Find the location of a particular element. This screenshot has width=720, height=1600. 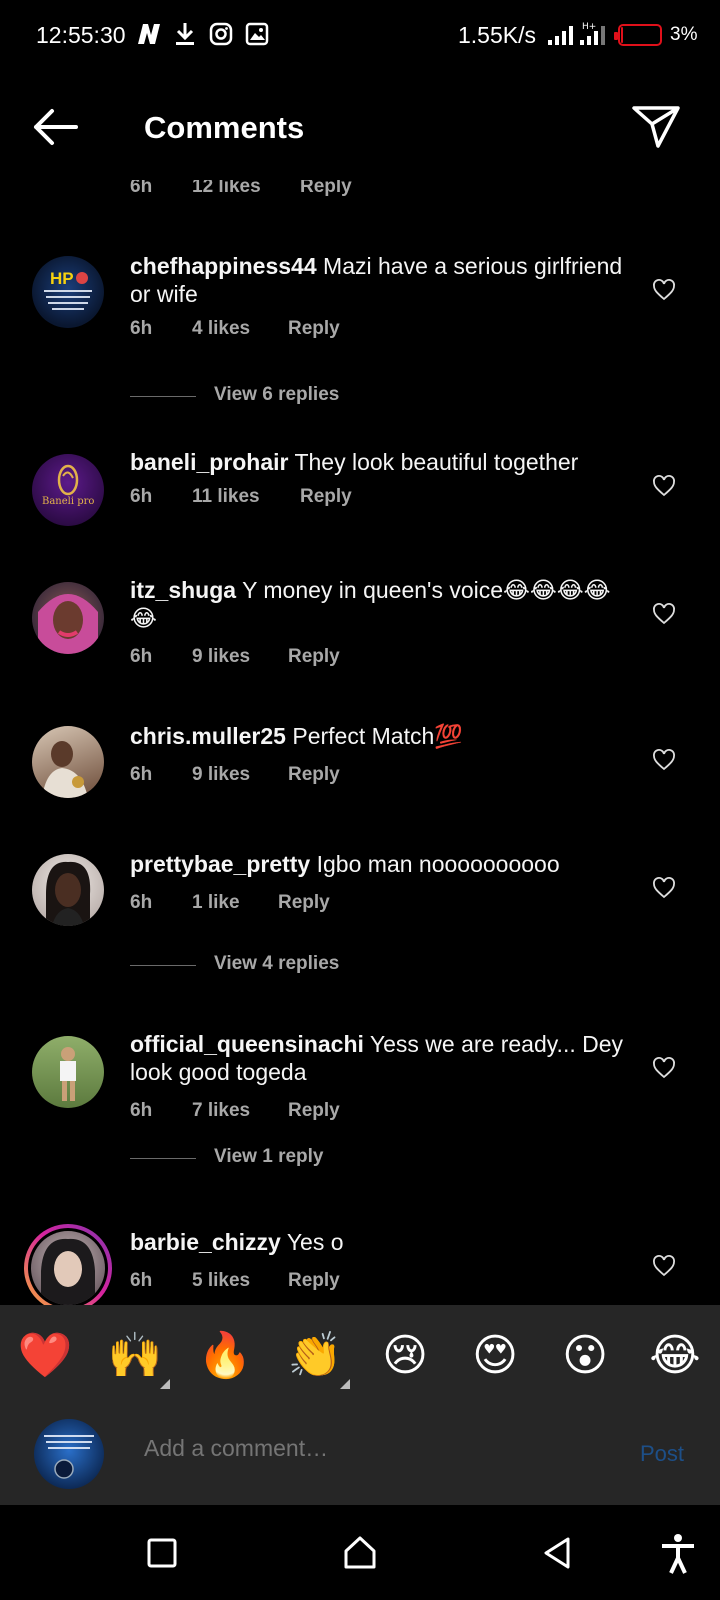

comment-username: chris.muller25 is located at coordinates (208, 736).